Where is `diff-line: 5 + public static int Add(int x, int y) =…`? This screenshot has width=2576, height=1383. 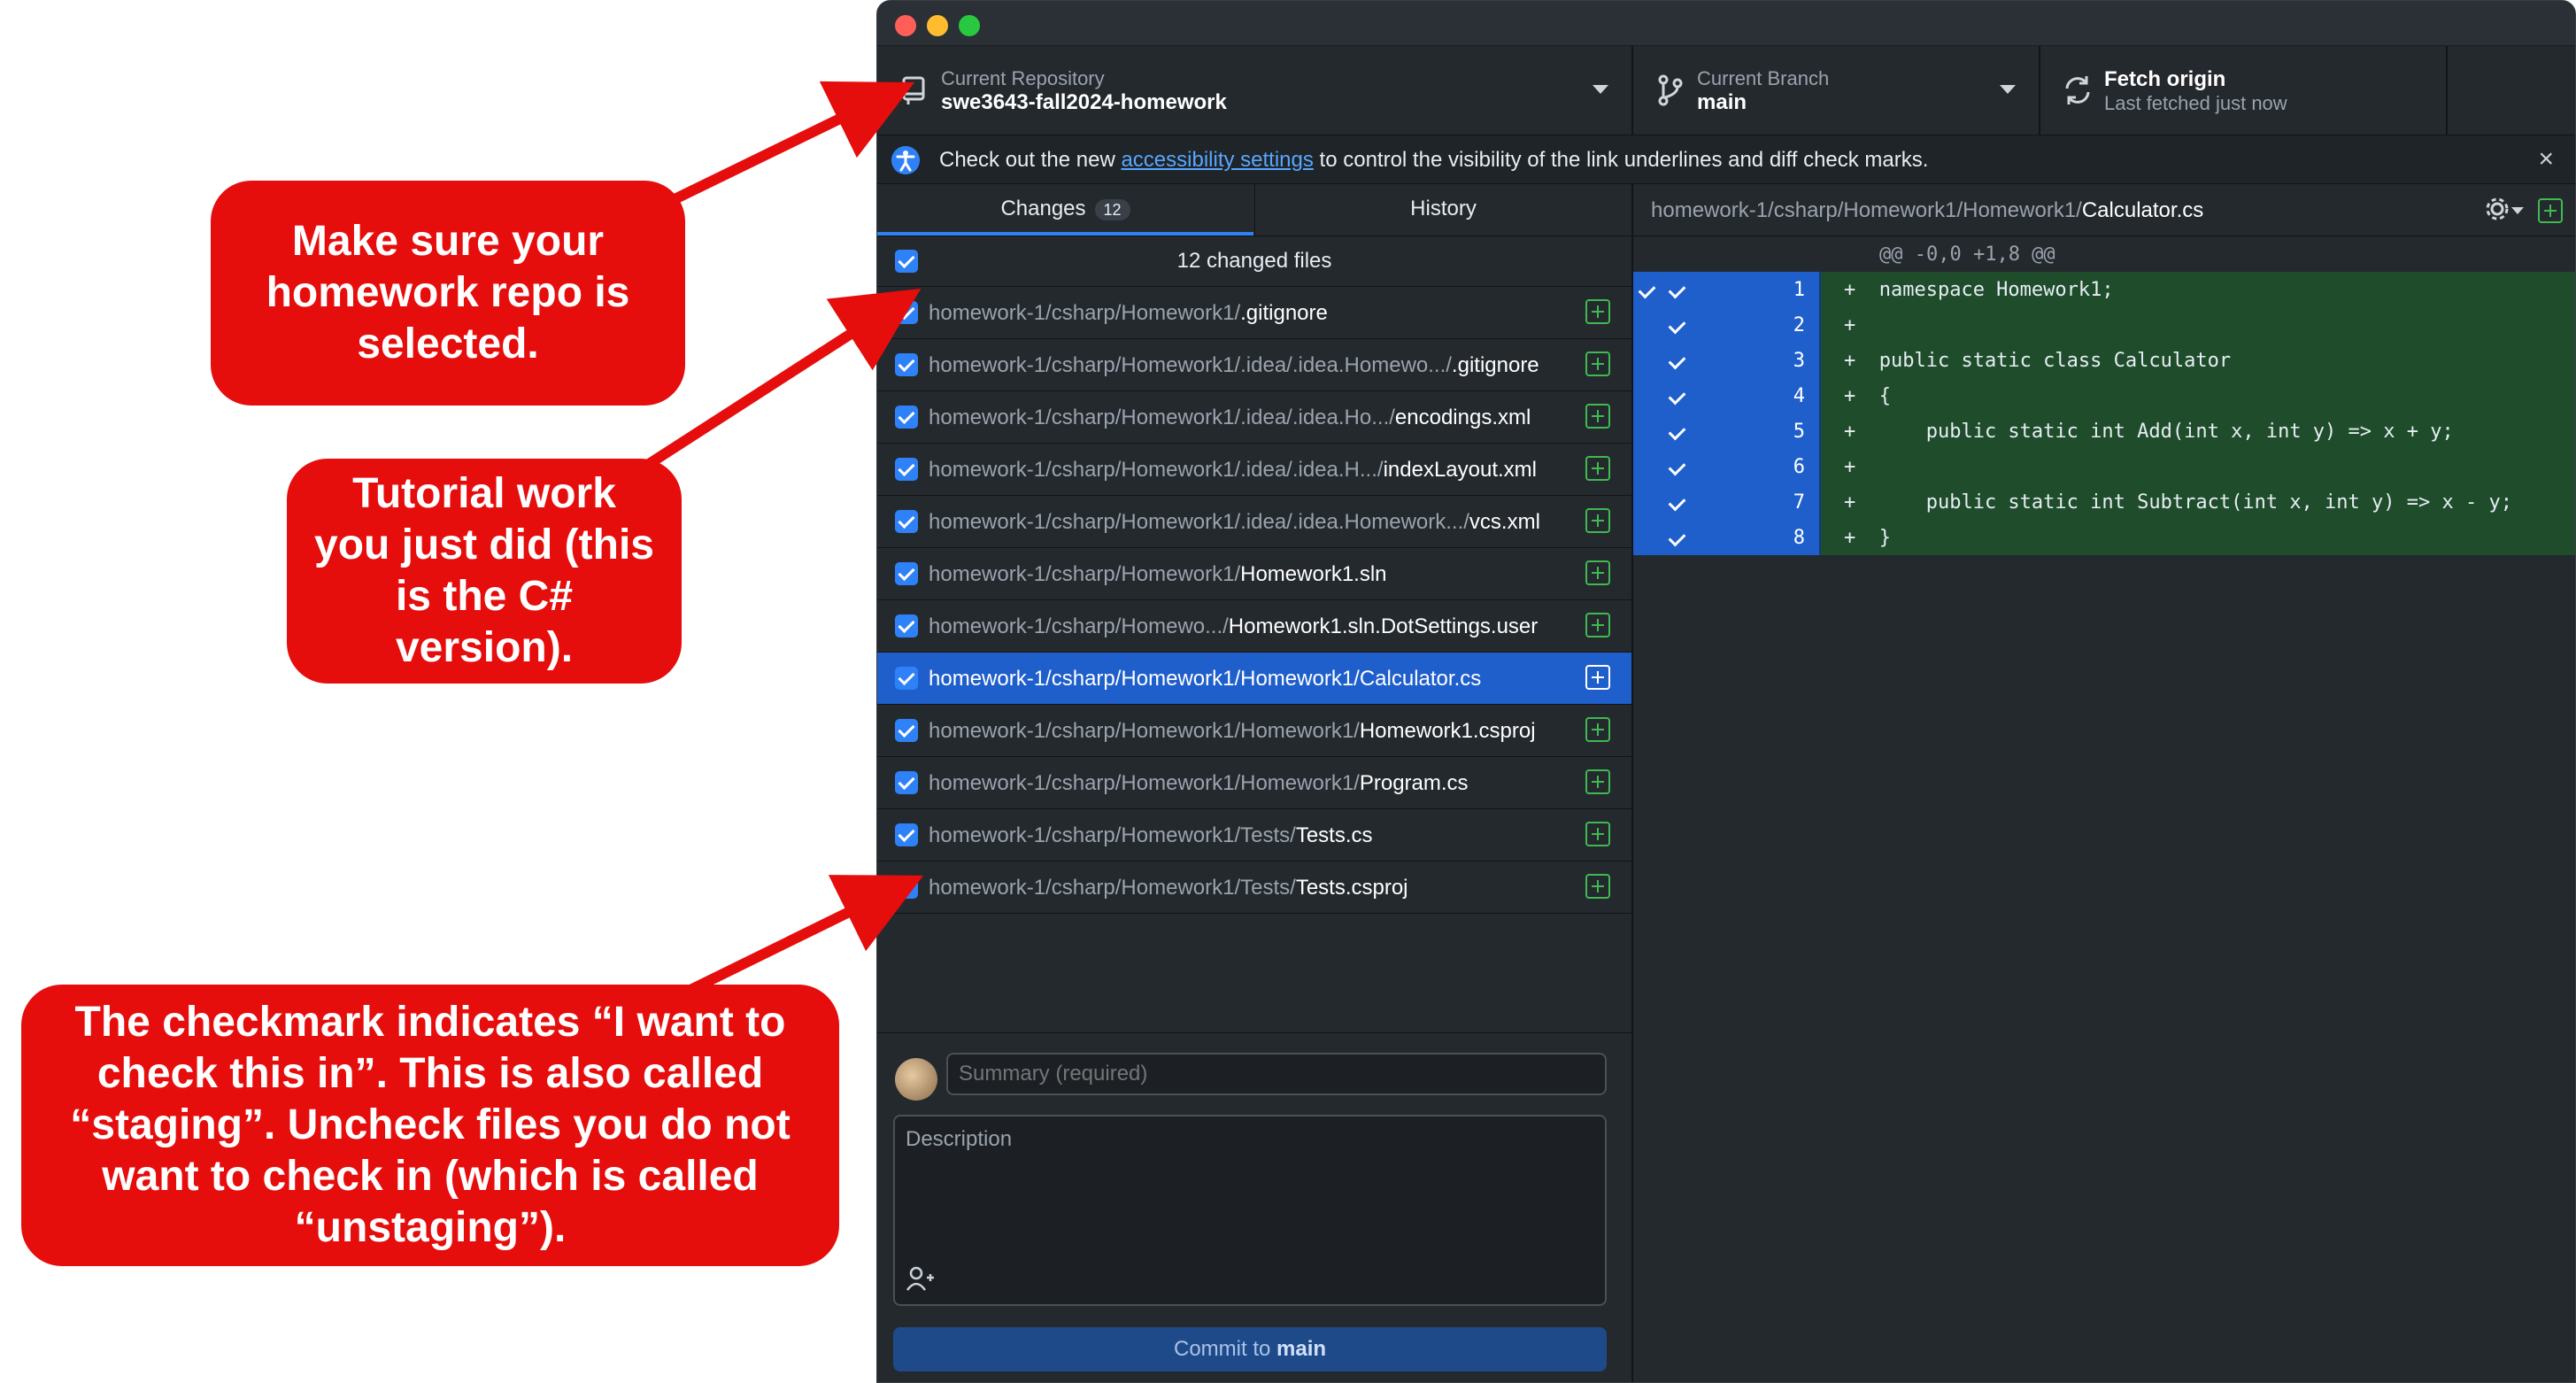 diff-line: 5 + public static int Add(int x, int y) =… is located at coordinates (2104, 431).